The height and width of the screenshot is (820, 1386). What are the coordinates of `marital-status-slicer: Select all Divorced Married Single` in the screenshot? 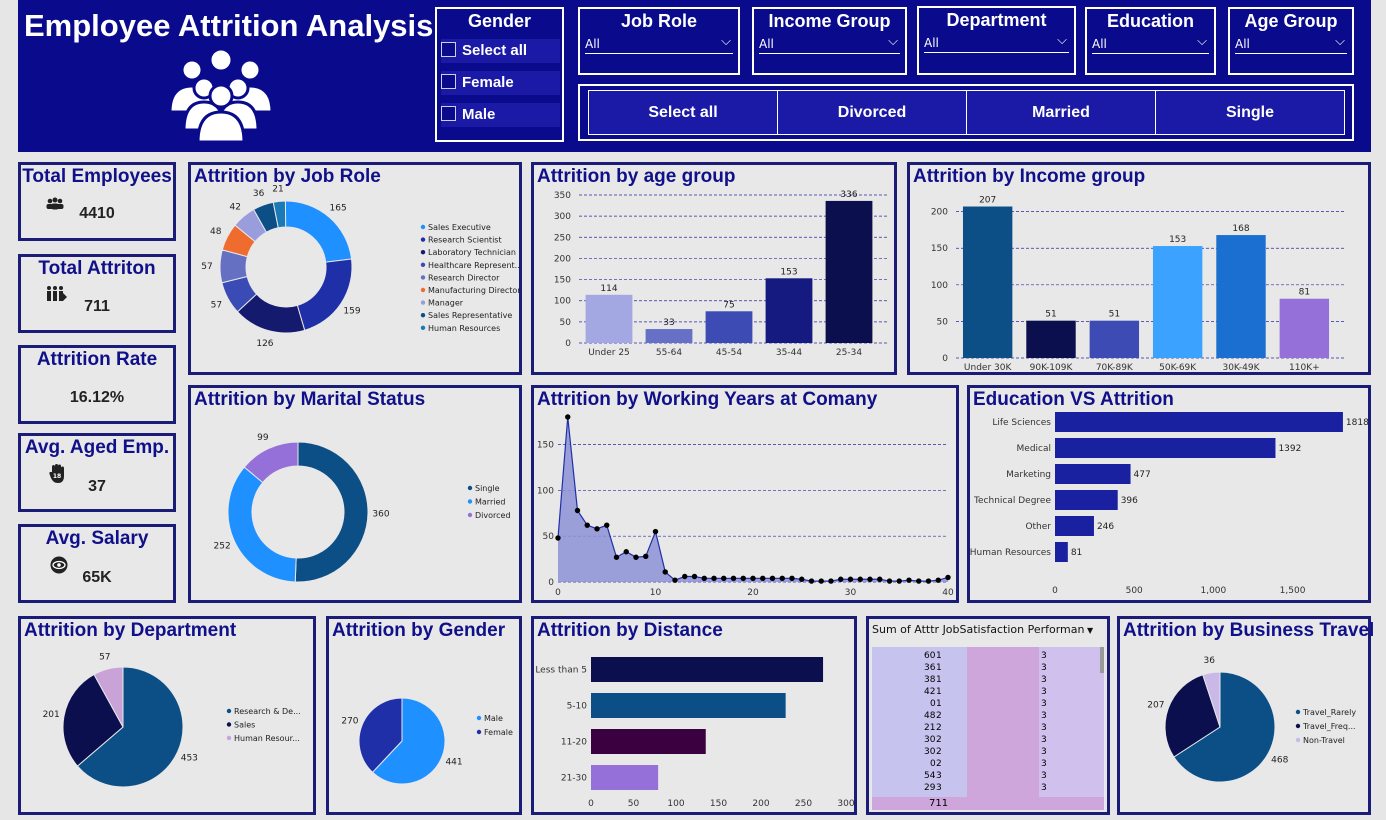 It's located at (966, 112).